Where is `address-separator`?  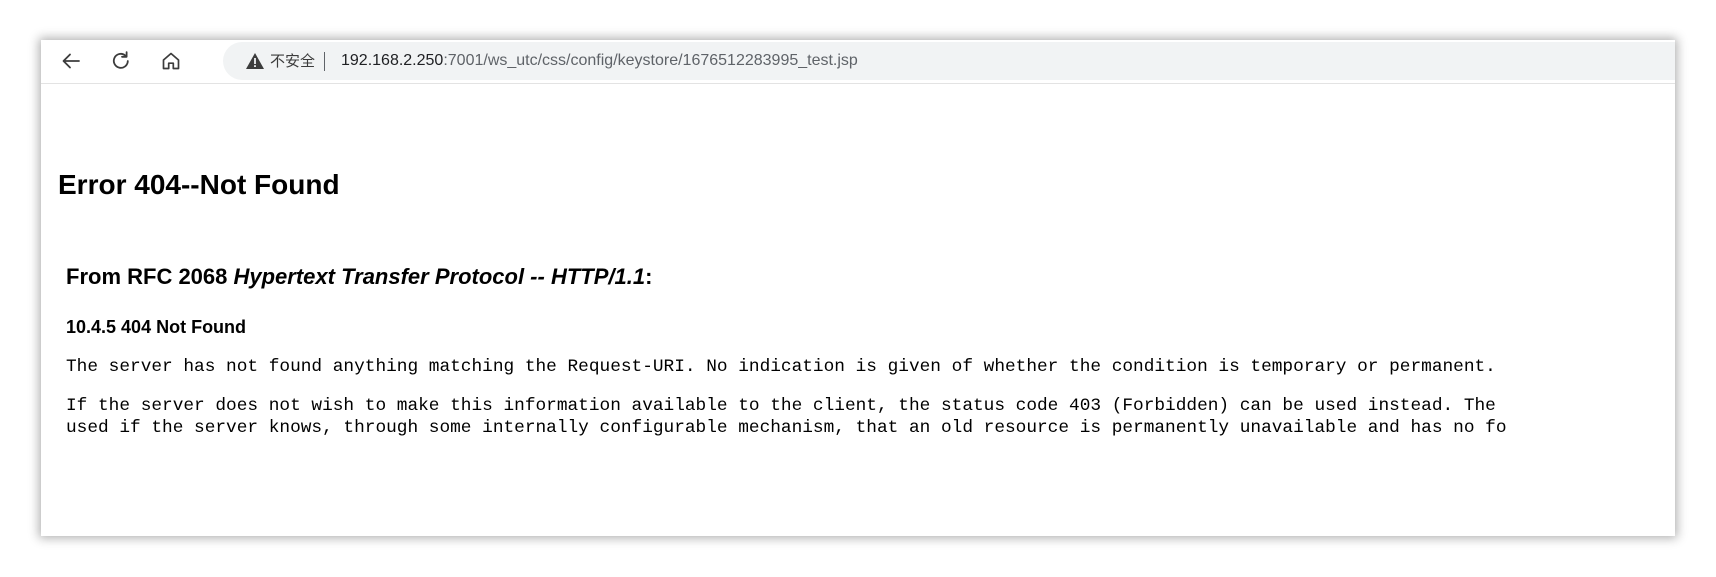
address-separator is located at coordinates (324, 61).